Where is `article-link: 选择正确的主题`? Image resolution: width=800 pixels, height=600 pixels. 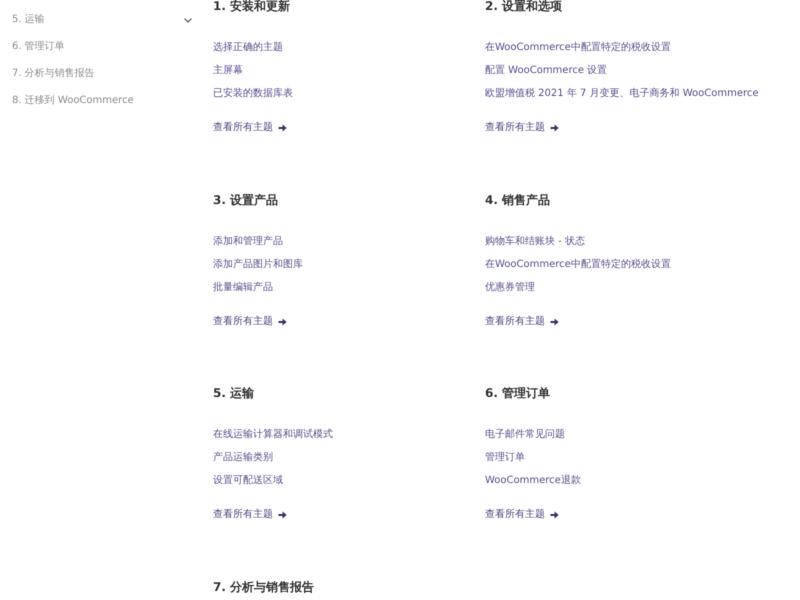
article-link: 选择正确的主题 is located at coordinates (248, 48).